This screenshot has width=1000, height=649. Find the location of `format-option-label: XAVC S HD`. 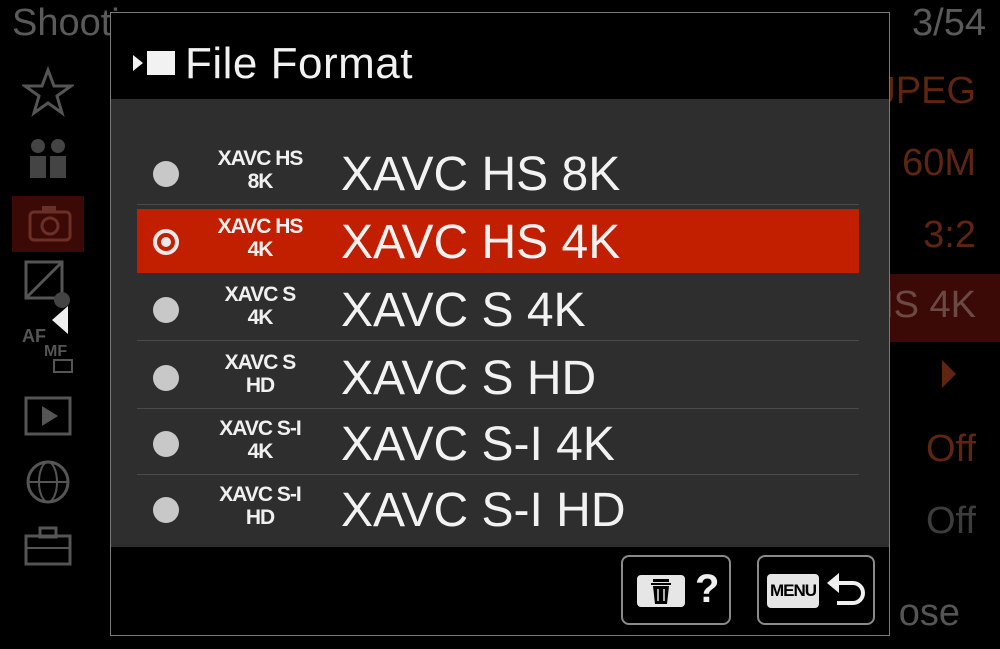

format-option-label: XAVC S HD is located at coordinates (469, 378).